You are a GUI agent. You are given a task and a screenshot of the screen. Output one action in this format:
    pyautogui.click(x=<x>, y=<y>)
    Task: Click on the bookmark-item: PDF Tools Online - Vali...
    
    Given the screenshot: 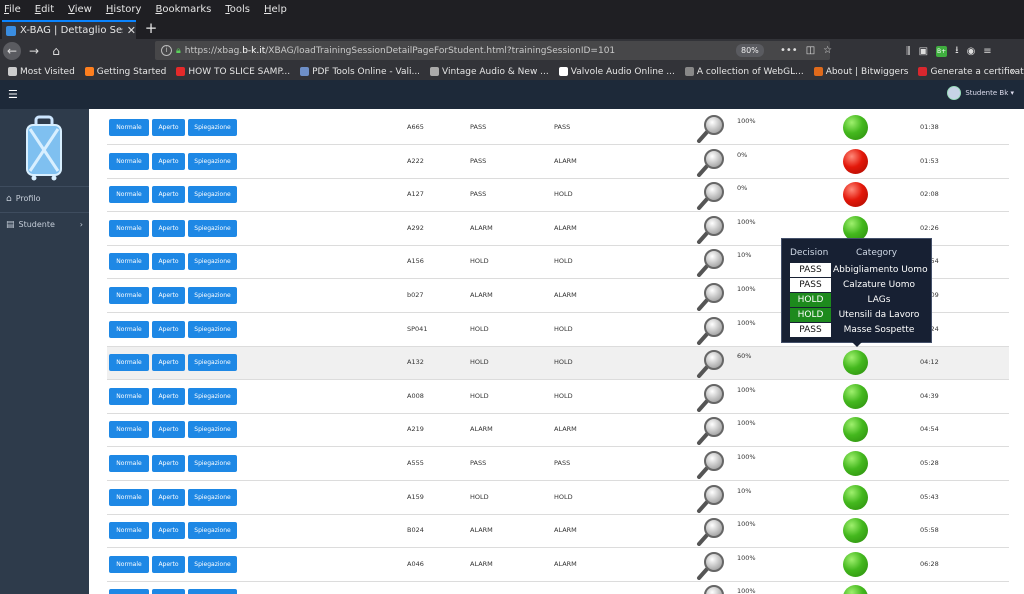 What is the action you would take?
    pyautogui.click(x=360, y=72)
    